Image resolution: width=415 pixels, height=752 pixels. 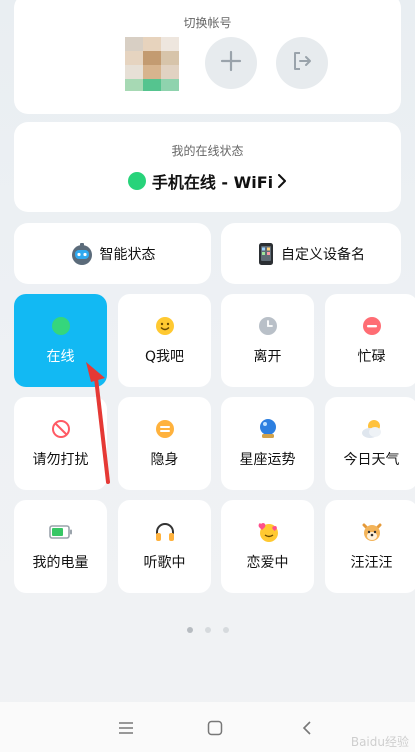 I want to click on menu-icon, so click(x=126, y=729).